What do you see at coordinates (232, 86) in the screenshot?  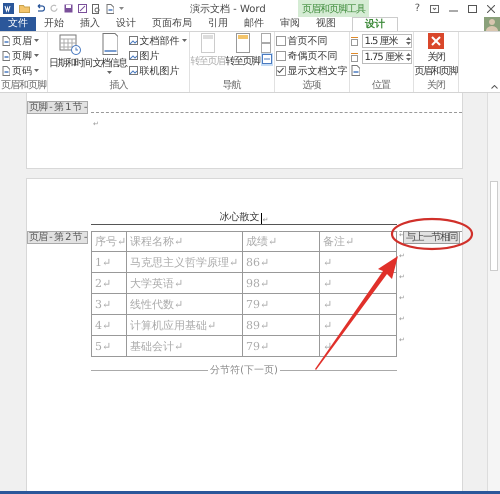 I see `group-label: 导航` at bounding box center [232, 86].